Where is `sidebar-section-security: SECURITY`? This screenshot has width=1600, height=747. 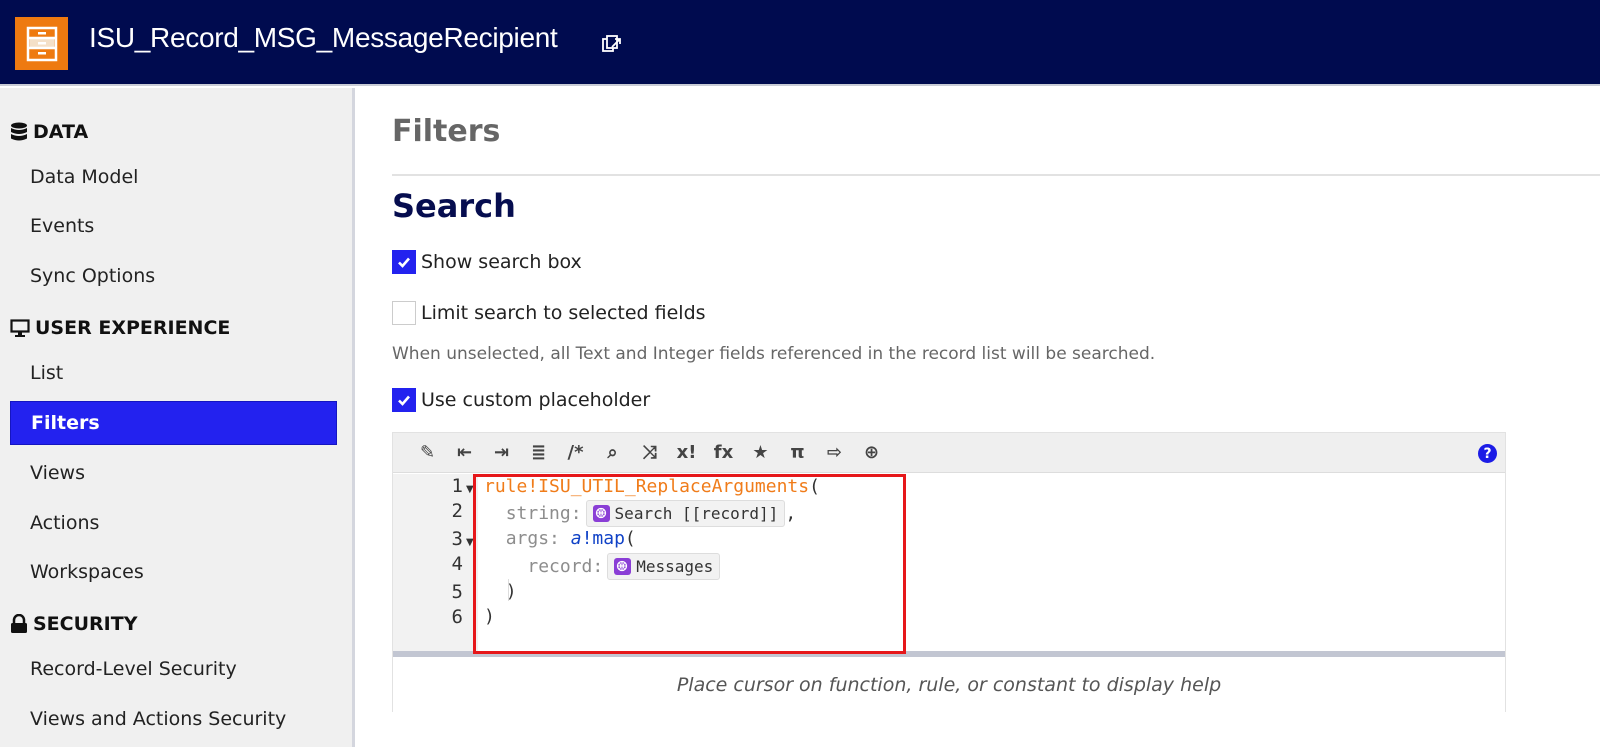
sidebar-section-security: SECURITY is located at coordinates (73, 624).